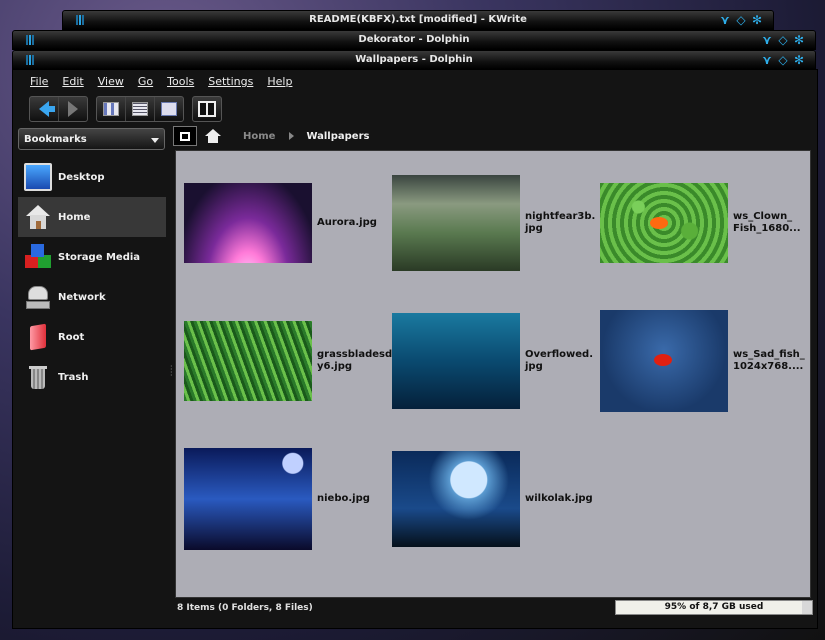 This screenshot has width=825, height=640. What do you see at coordinates (559, 498) in the screenshot?
I see `file-name: wilkolak.jpg` at bounding box center [559, 498].